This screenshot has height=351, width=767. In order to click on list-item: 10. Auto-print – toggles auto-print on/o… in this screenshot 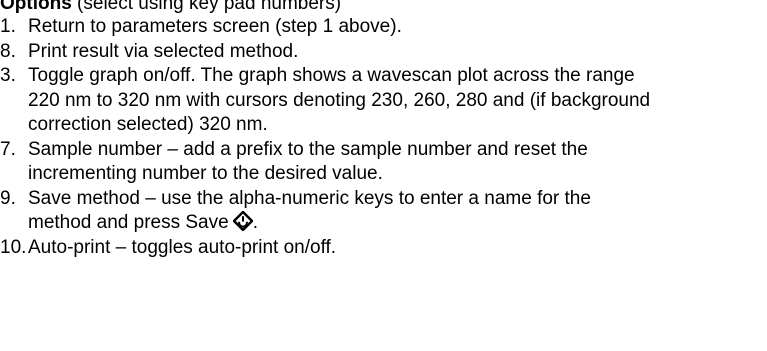, I will do `click(329, 248)`.